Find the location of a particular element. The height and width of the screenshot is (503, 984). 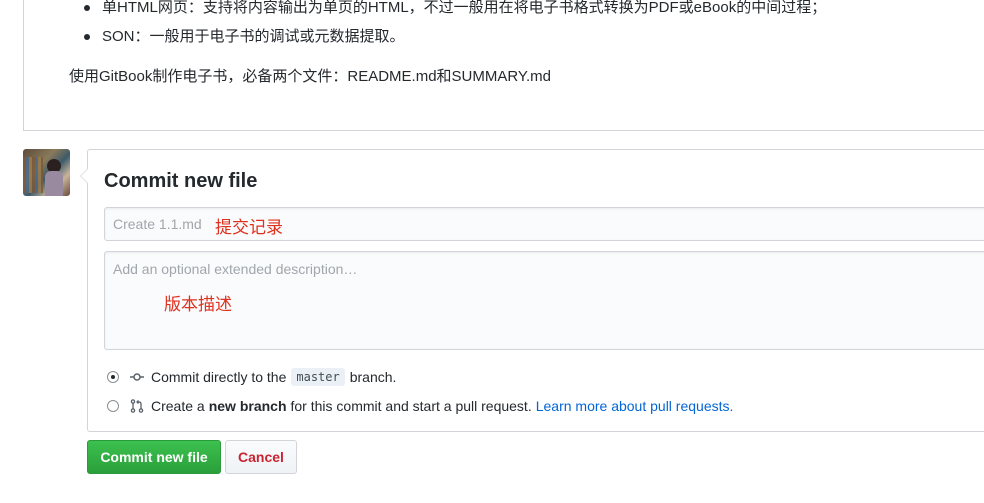

commit-direct-option: Commit directly to the master branch. is located at coordinates (251, 377).